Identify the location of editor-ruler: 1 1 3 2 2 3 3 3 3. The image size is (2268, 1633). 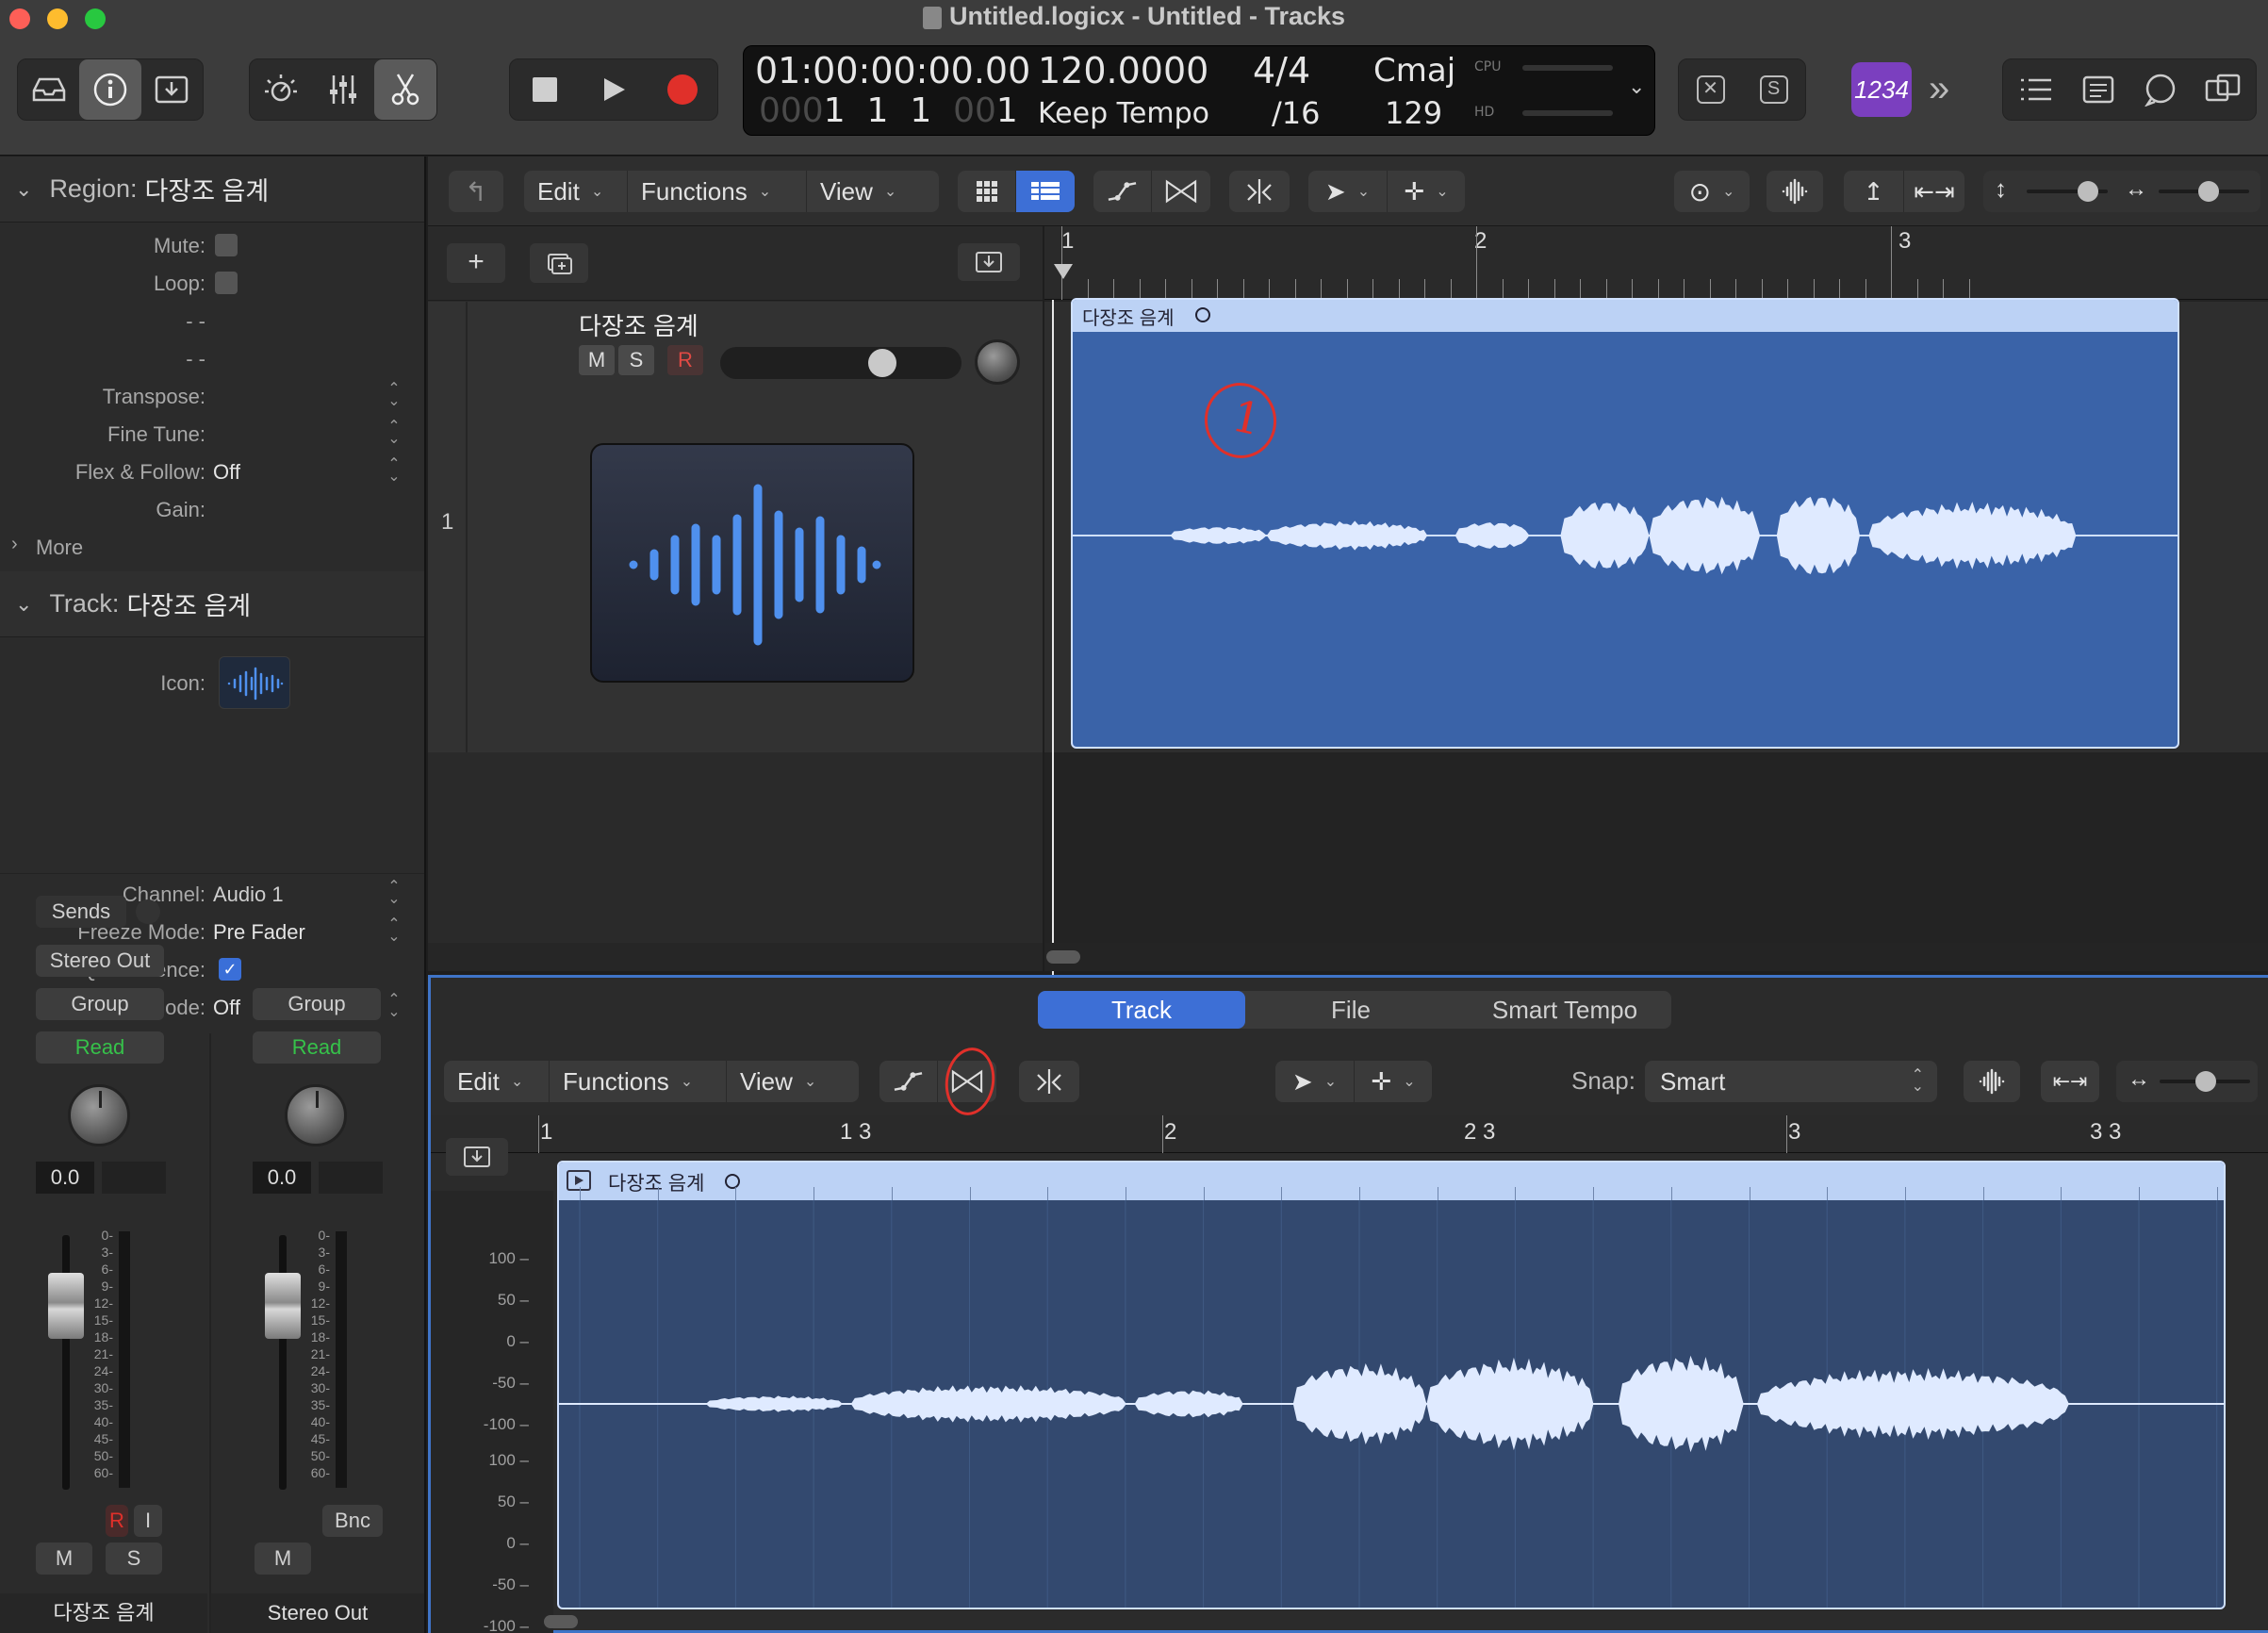
(1350, 1134).